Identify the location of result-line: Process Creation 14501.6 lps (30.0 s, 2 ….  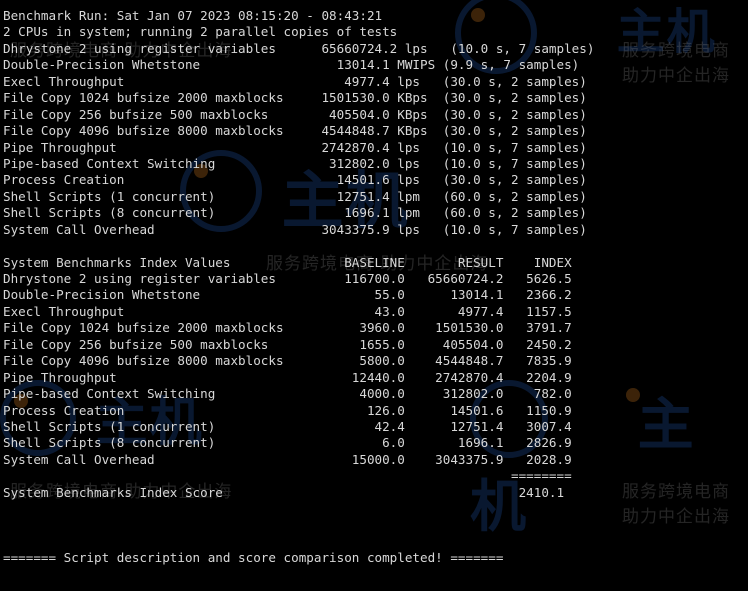
(295, 180).